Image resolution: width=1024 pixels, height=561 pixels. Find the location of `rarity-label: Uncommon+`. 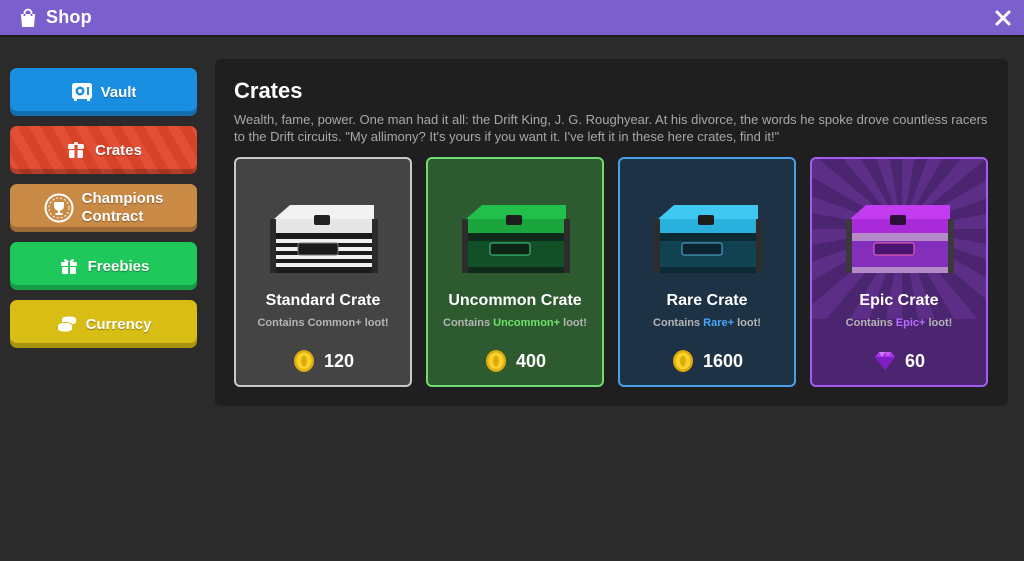

rarity-label: Uncommon+ is located at coordinates (527, 323).